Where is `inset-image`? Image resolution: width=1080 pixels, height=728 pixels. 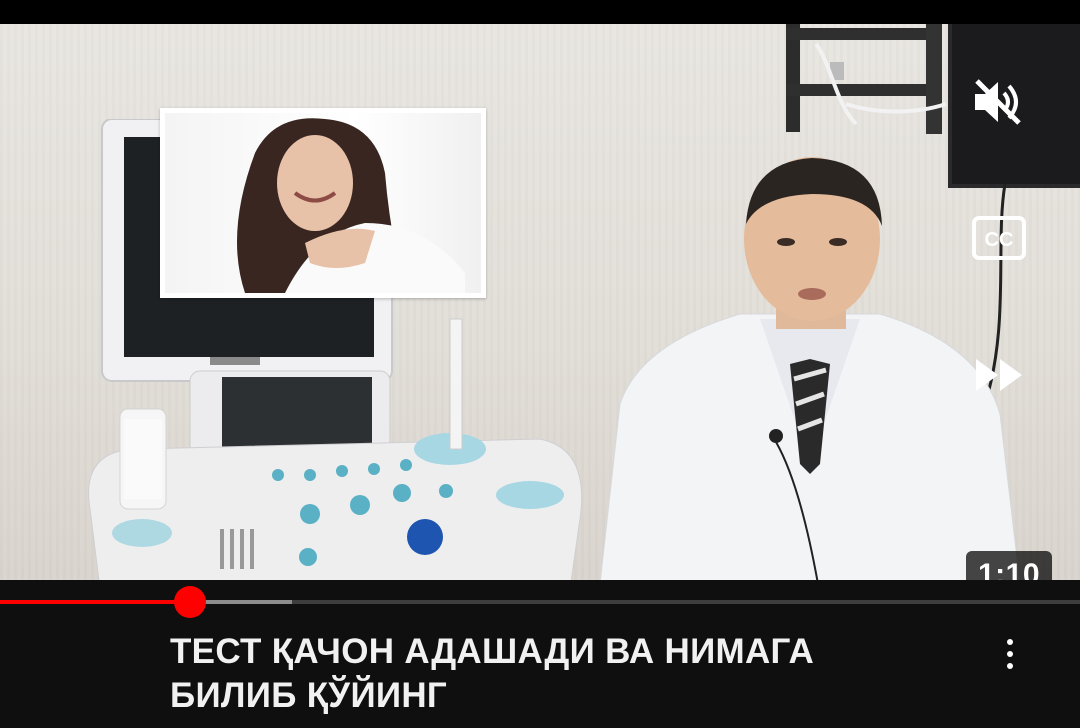
inset-image is located at coordinates (323, 203).